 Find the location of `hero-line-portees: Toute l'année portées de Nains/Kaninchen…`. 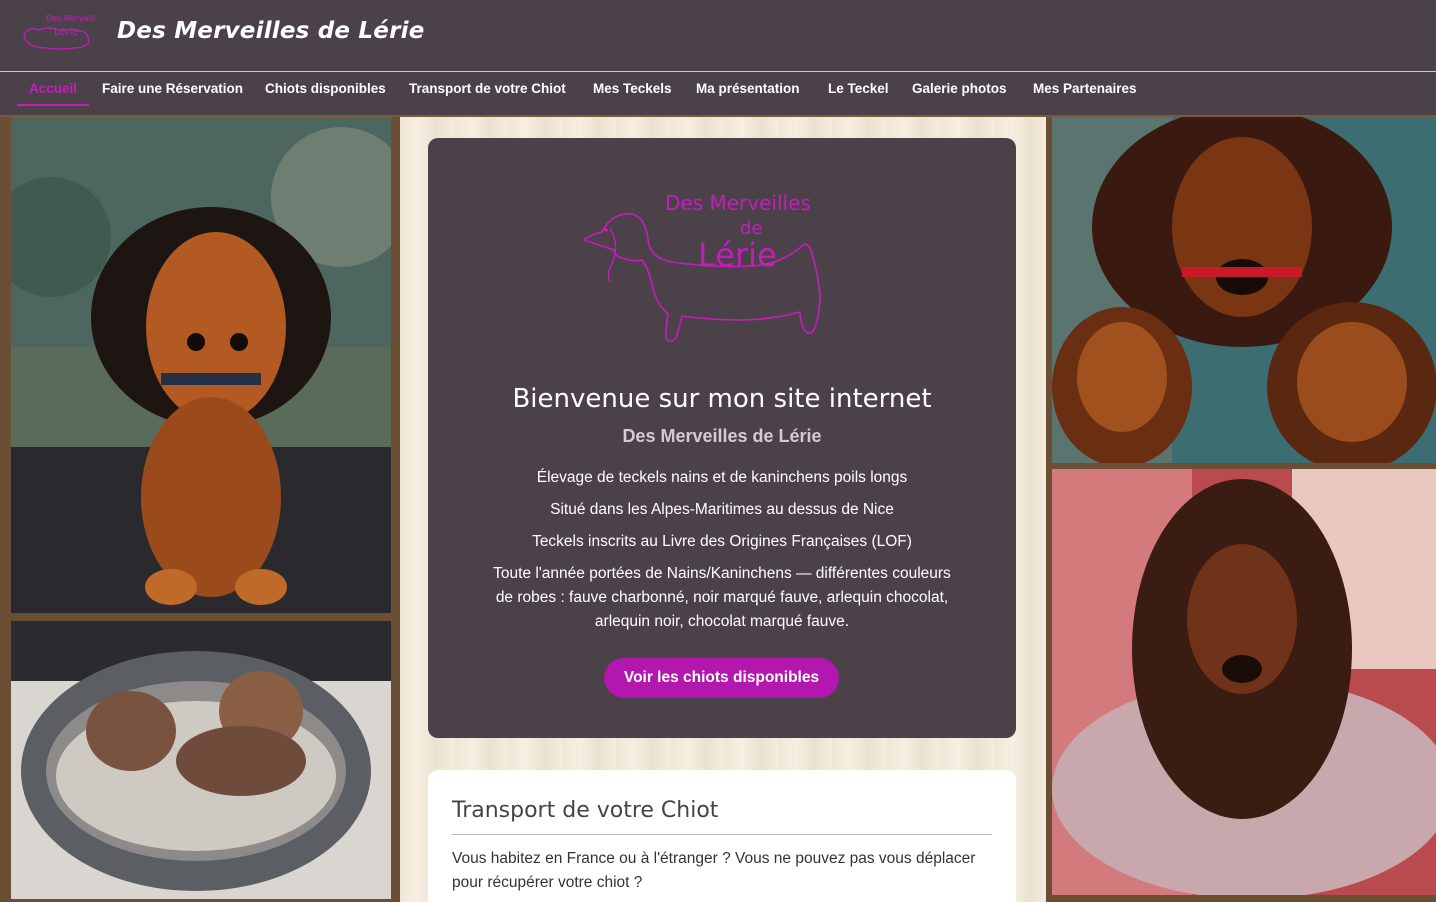

hero-line-portees: Toute l'année portées de Nains/Kaninchen… is located at coordinates (722, 597).